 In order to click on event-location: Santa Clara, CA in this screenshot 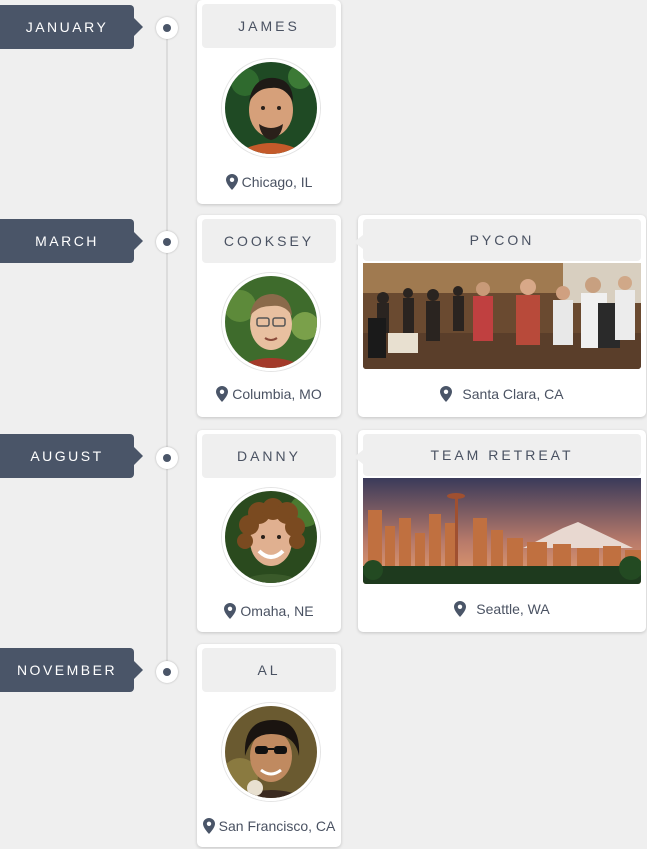, I will do `click(502, 394)`.